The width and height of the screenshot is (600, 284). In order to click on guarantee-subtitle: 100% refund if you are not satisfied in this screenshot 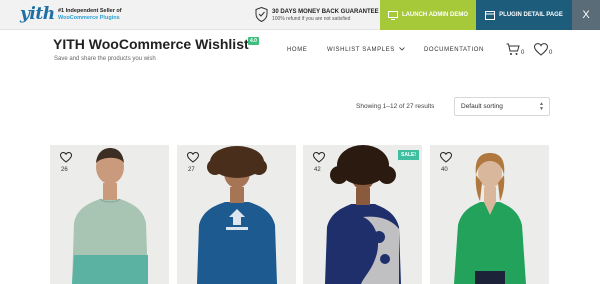, I will do `click(311, 19)`.